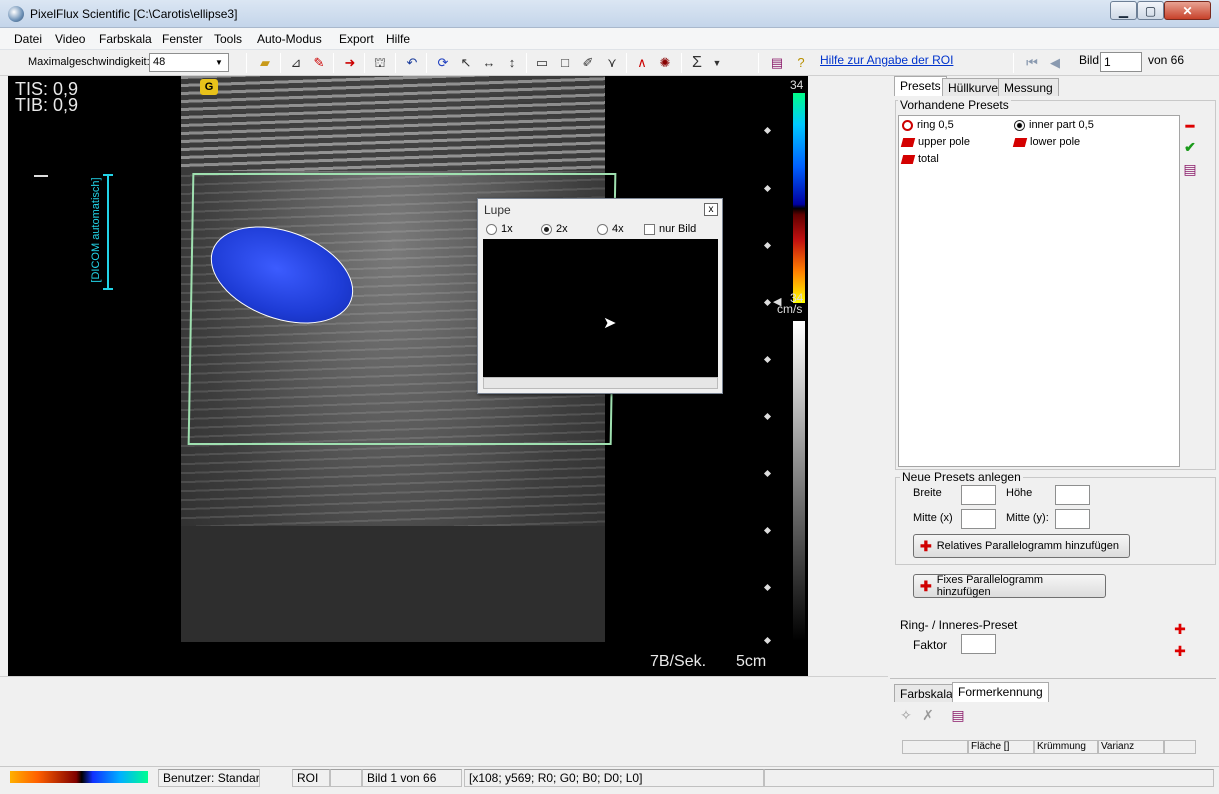 The width and height of the screenshot is (1219, 794). I want to click on menu-datei: Datei, so click(28, 39).